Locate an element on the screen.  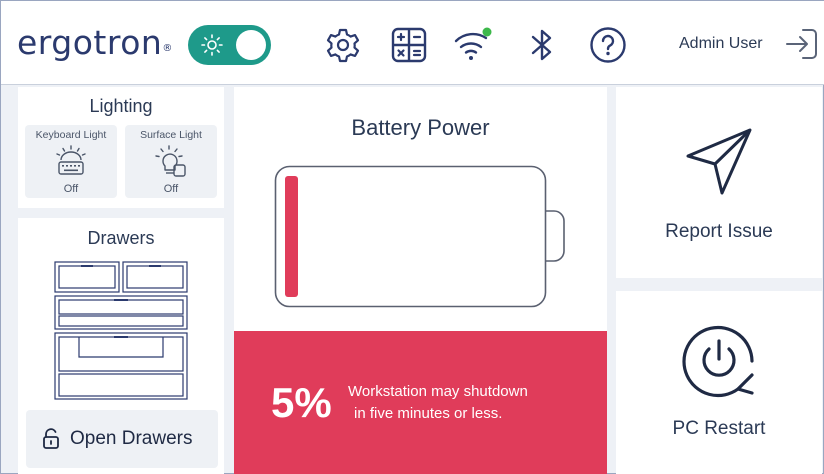
drawers-card: Drawers Open Drawers is located at coordinates (121, 346).